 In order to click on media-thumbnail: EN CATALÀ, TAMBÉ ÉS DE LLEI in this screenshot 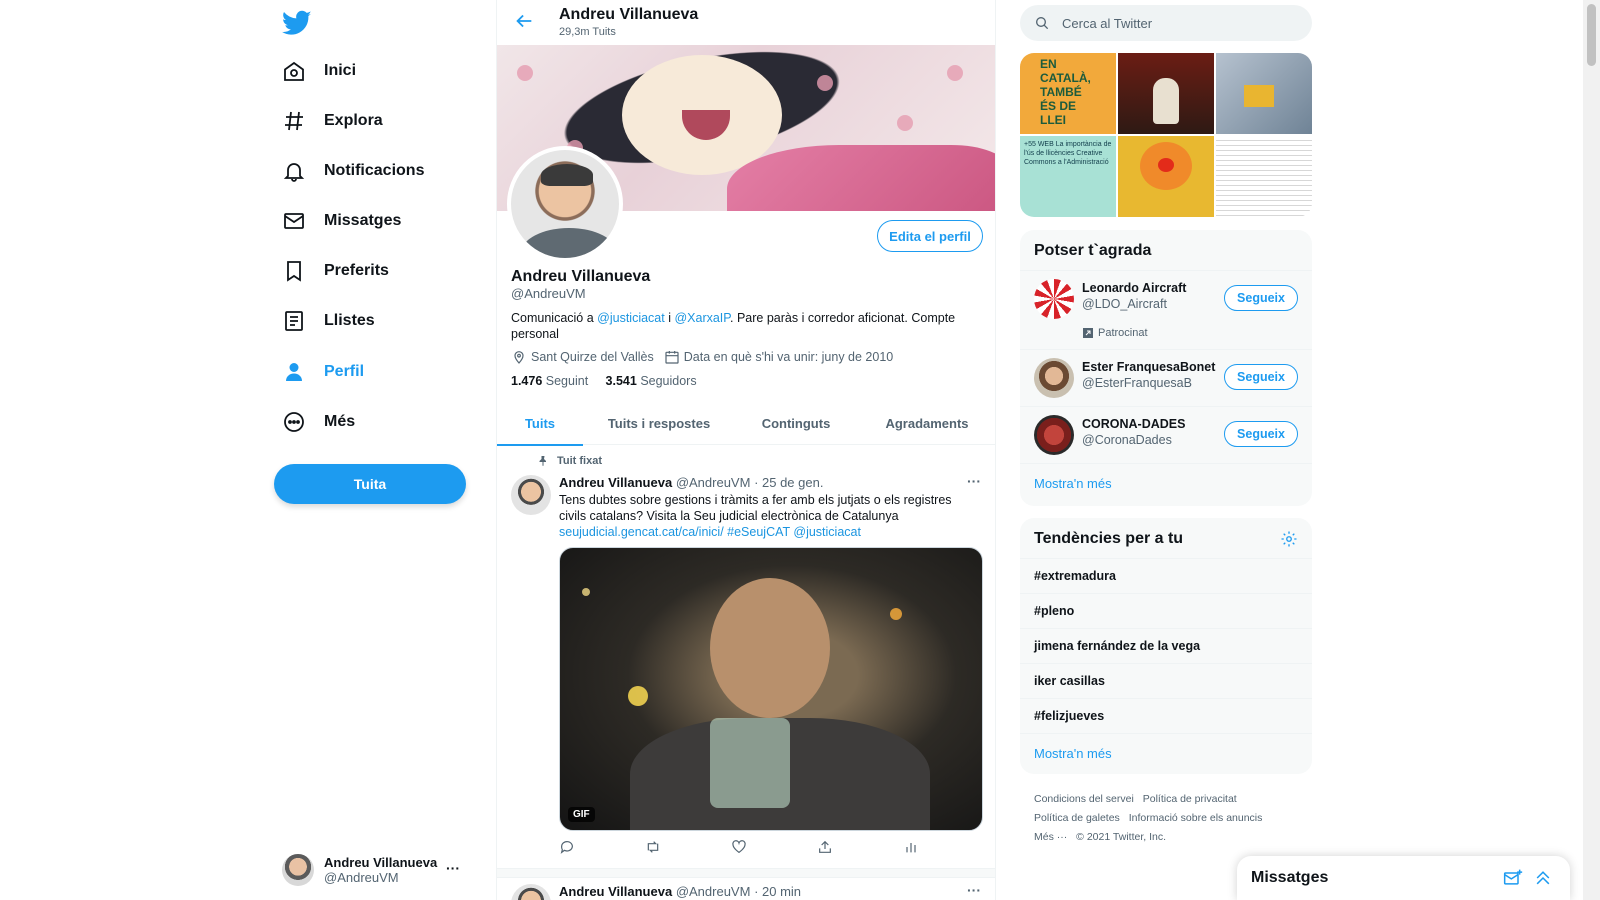, I will do `click(1068, 93)`.